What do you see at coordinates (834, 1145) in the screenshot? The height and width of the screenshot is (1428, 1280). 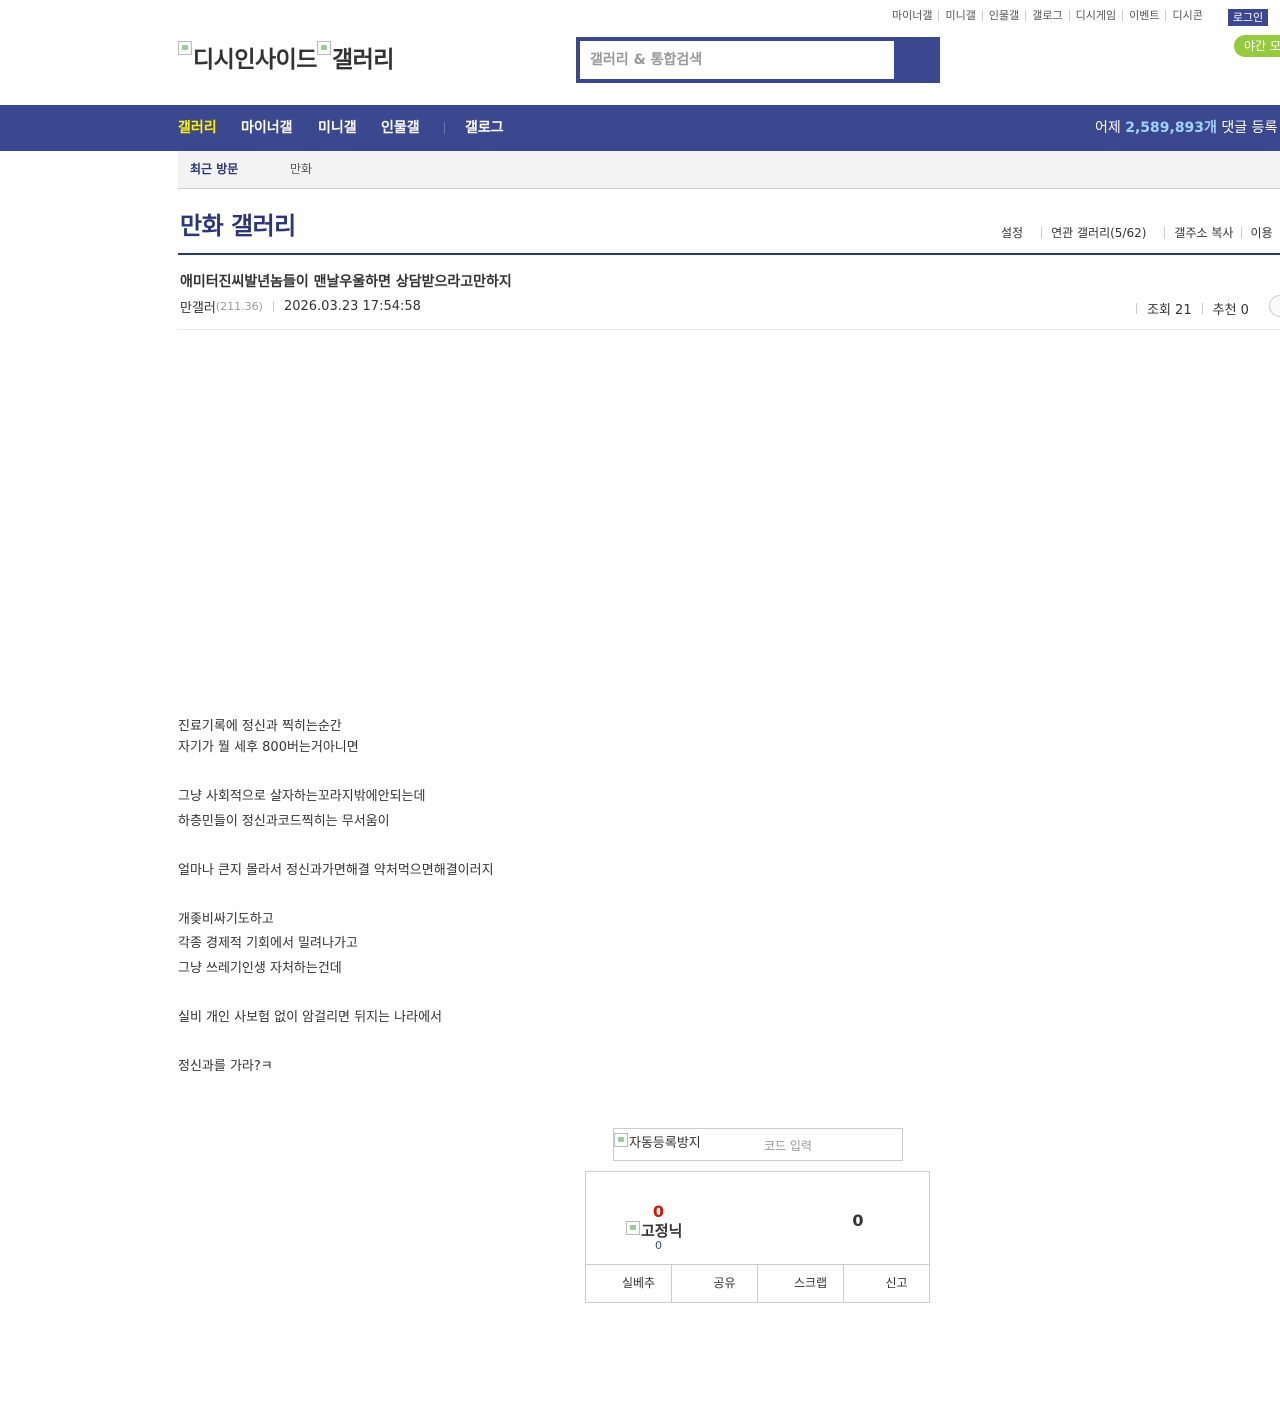 I see `captcha-code-input` at bounding box center [834, 1145].